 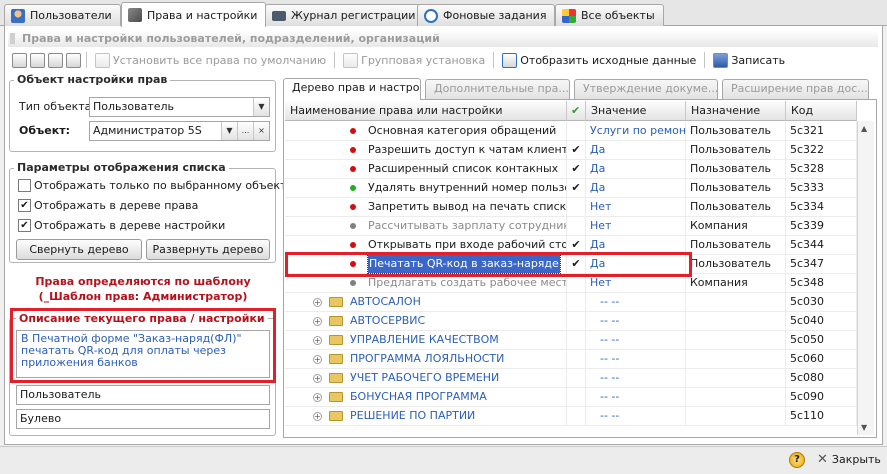 I want to click on object-type-select: Пользователь ▼, so click(x=179, y=107).